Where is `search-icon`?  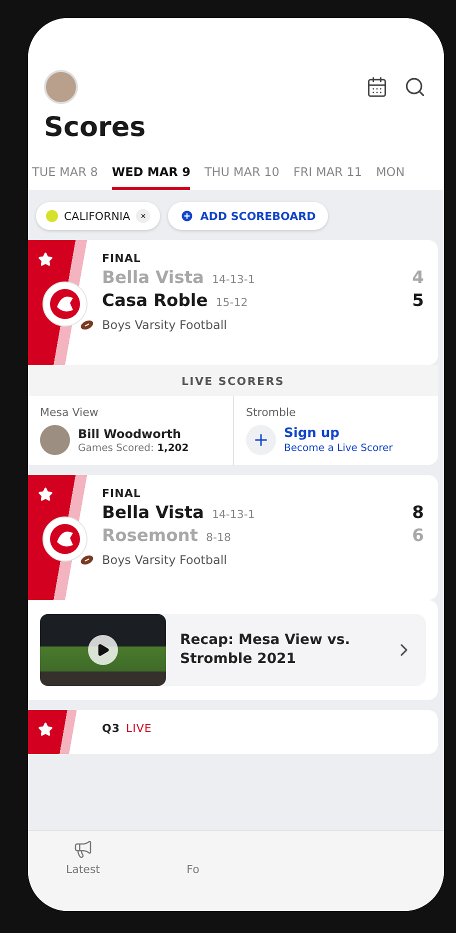
search-icon is located at coordinates (415, 87).